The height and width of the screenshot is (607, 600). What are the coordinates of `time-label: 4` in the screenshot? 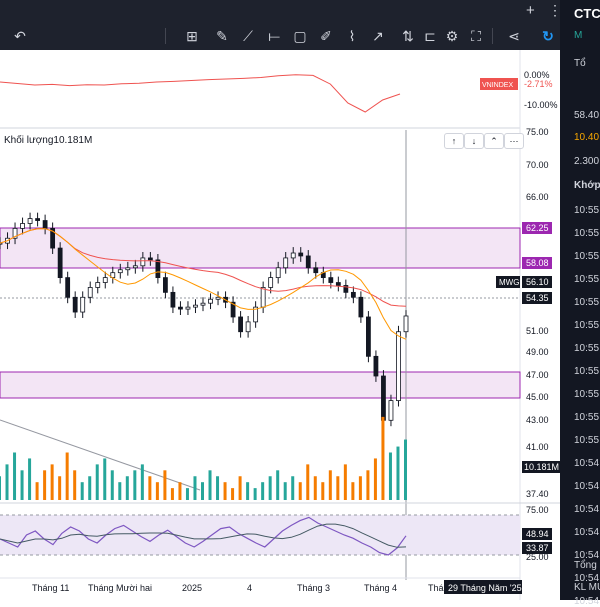 It's located at (249, 588).